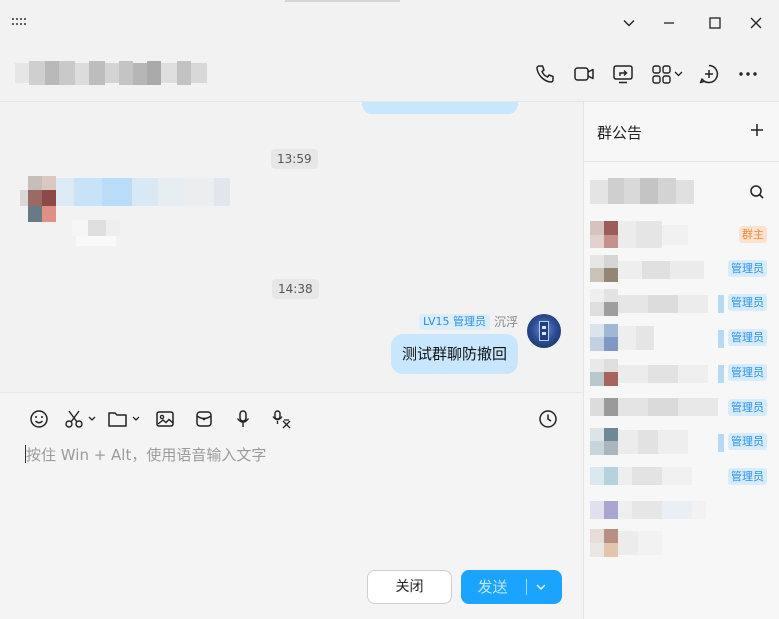 Image resolution: width=779 pixels, height=619 pixels. Describe the element at coordinates (440, 108) in the screenshot. I see `previous-message-bubble` at that location.